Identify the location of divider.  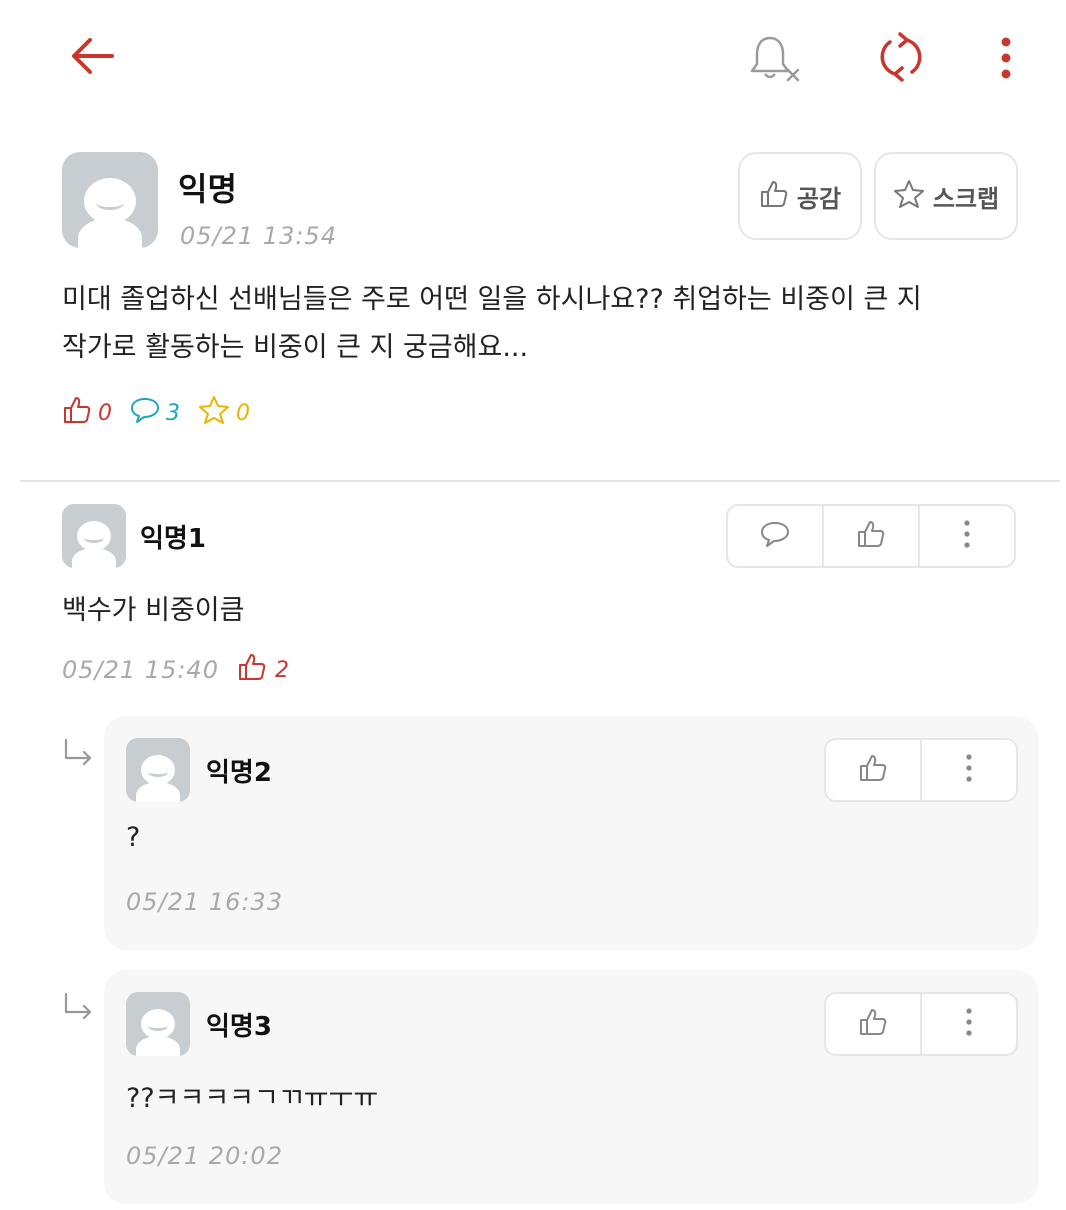
(540, 481).